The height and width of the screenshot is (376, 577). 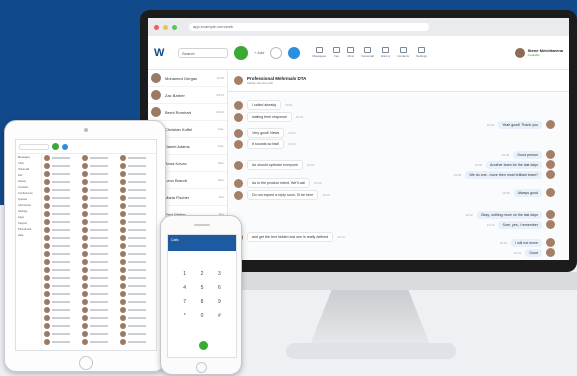 I want to click on dialpad-key: 0, so click(x=201, y=316).